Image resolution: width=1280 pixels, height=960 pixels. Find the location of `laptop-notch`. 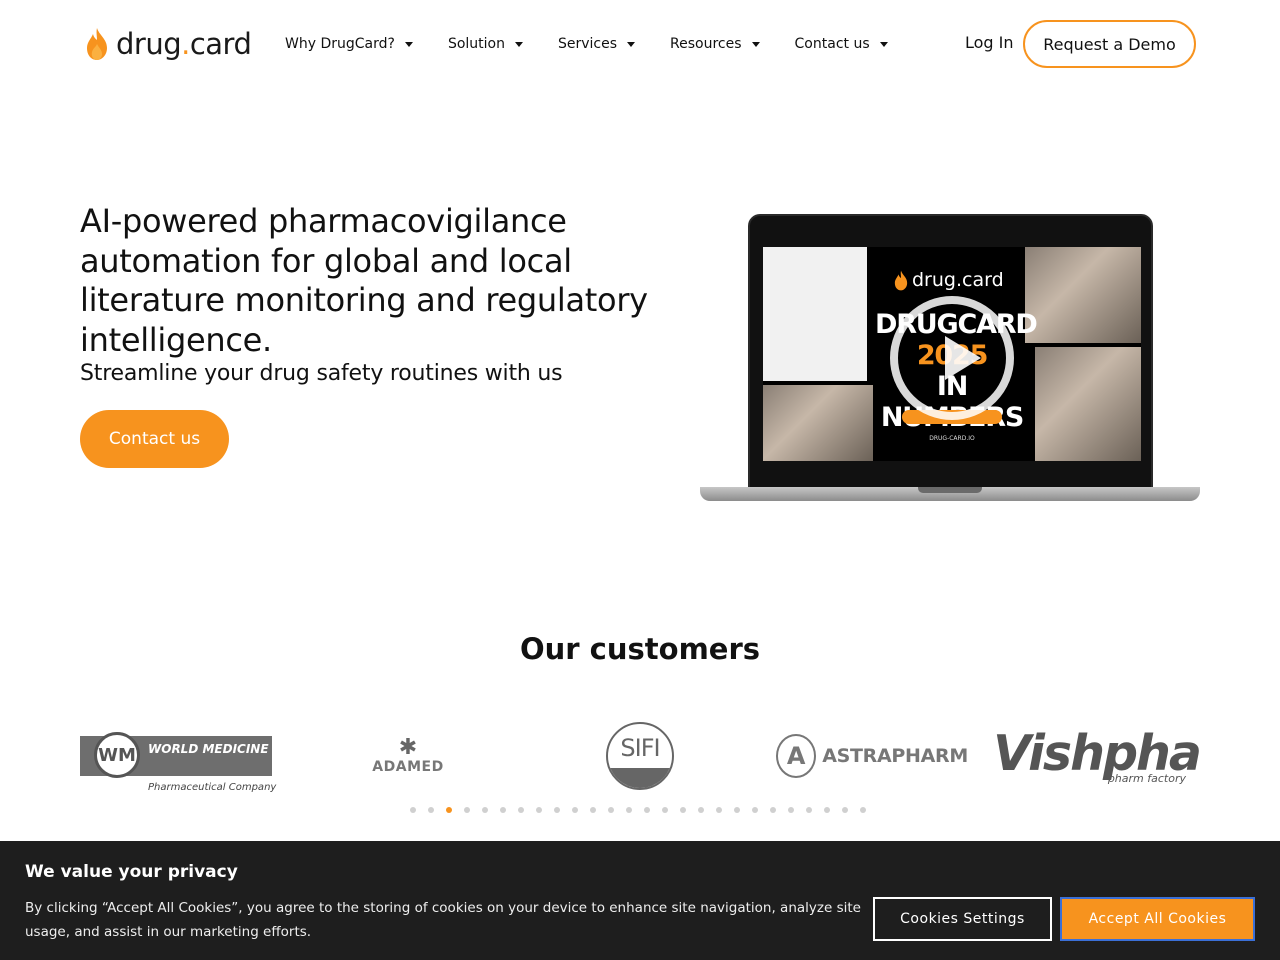

laptop-notch is located at coordinates (950, 490).